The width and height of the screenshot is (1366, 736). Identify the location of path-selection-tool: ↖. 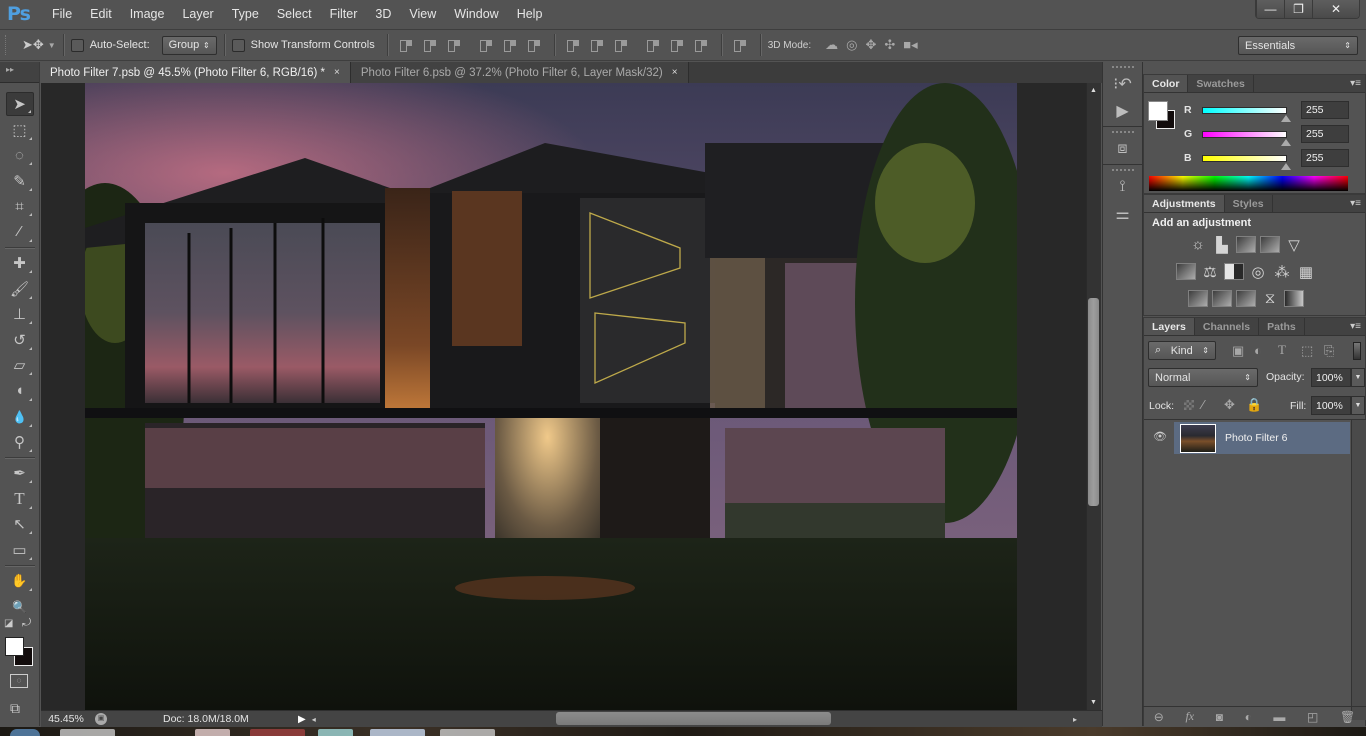
(20, 524).